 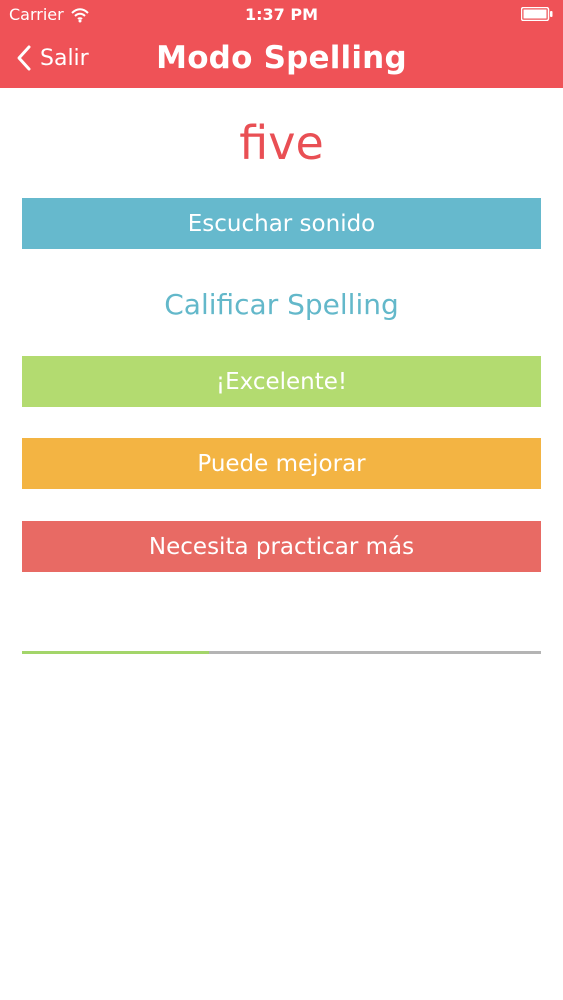 What do you see at coordinates (281, 463) in the screenshot?
I see `can-improve-button: Puede mejorar` at bounding box center [281, 463].